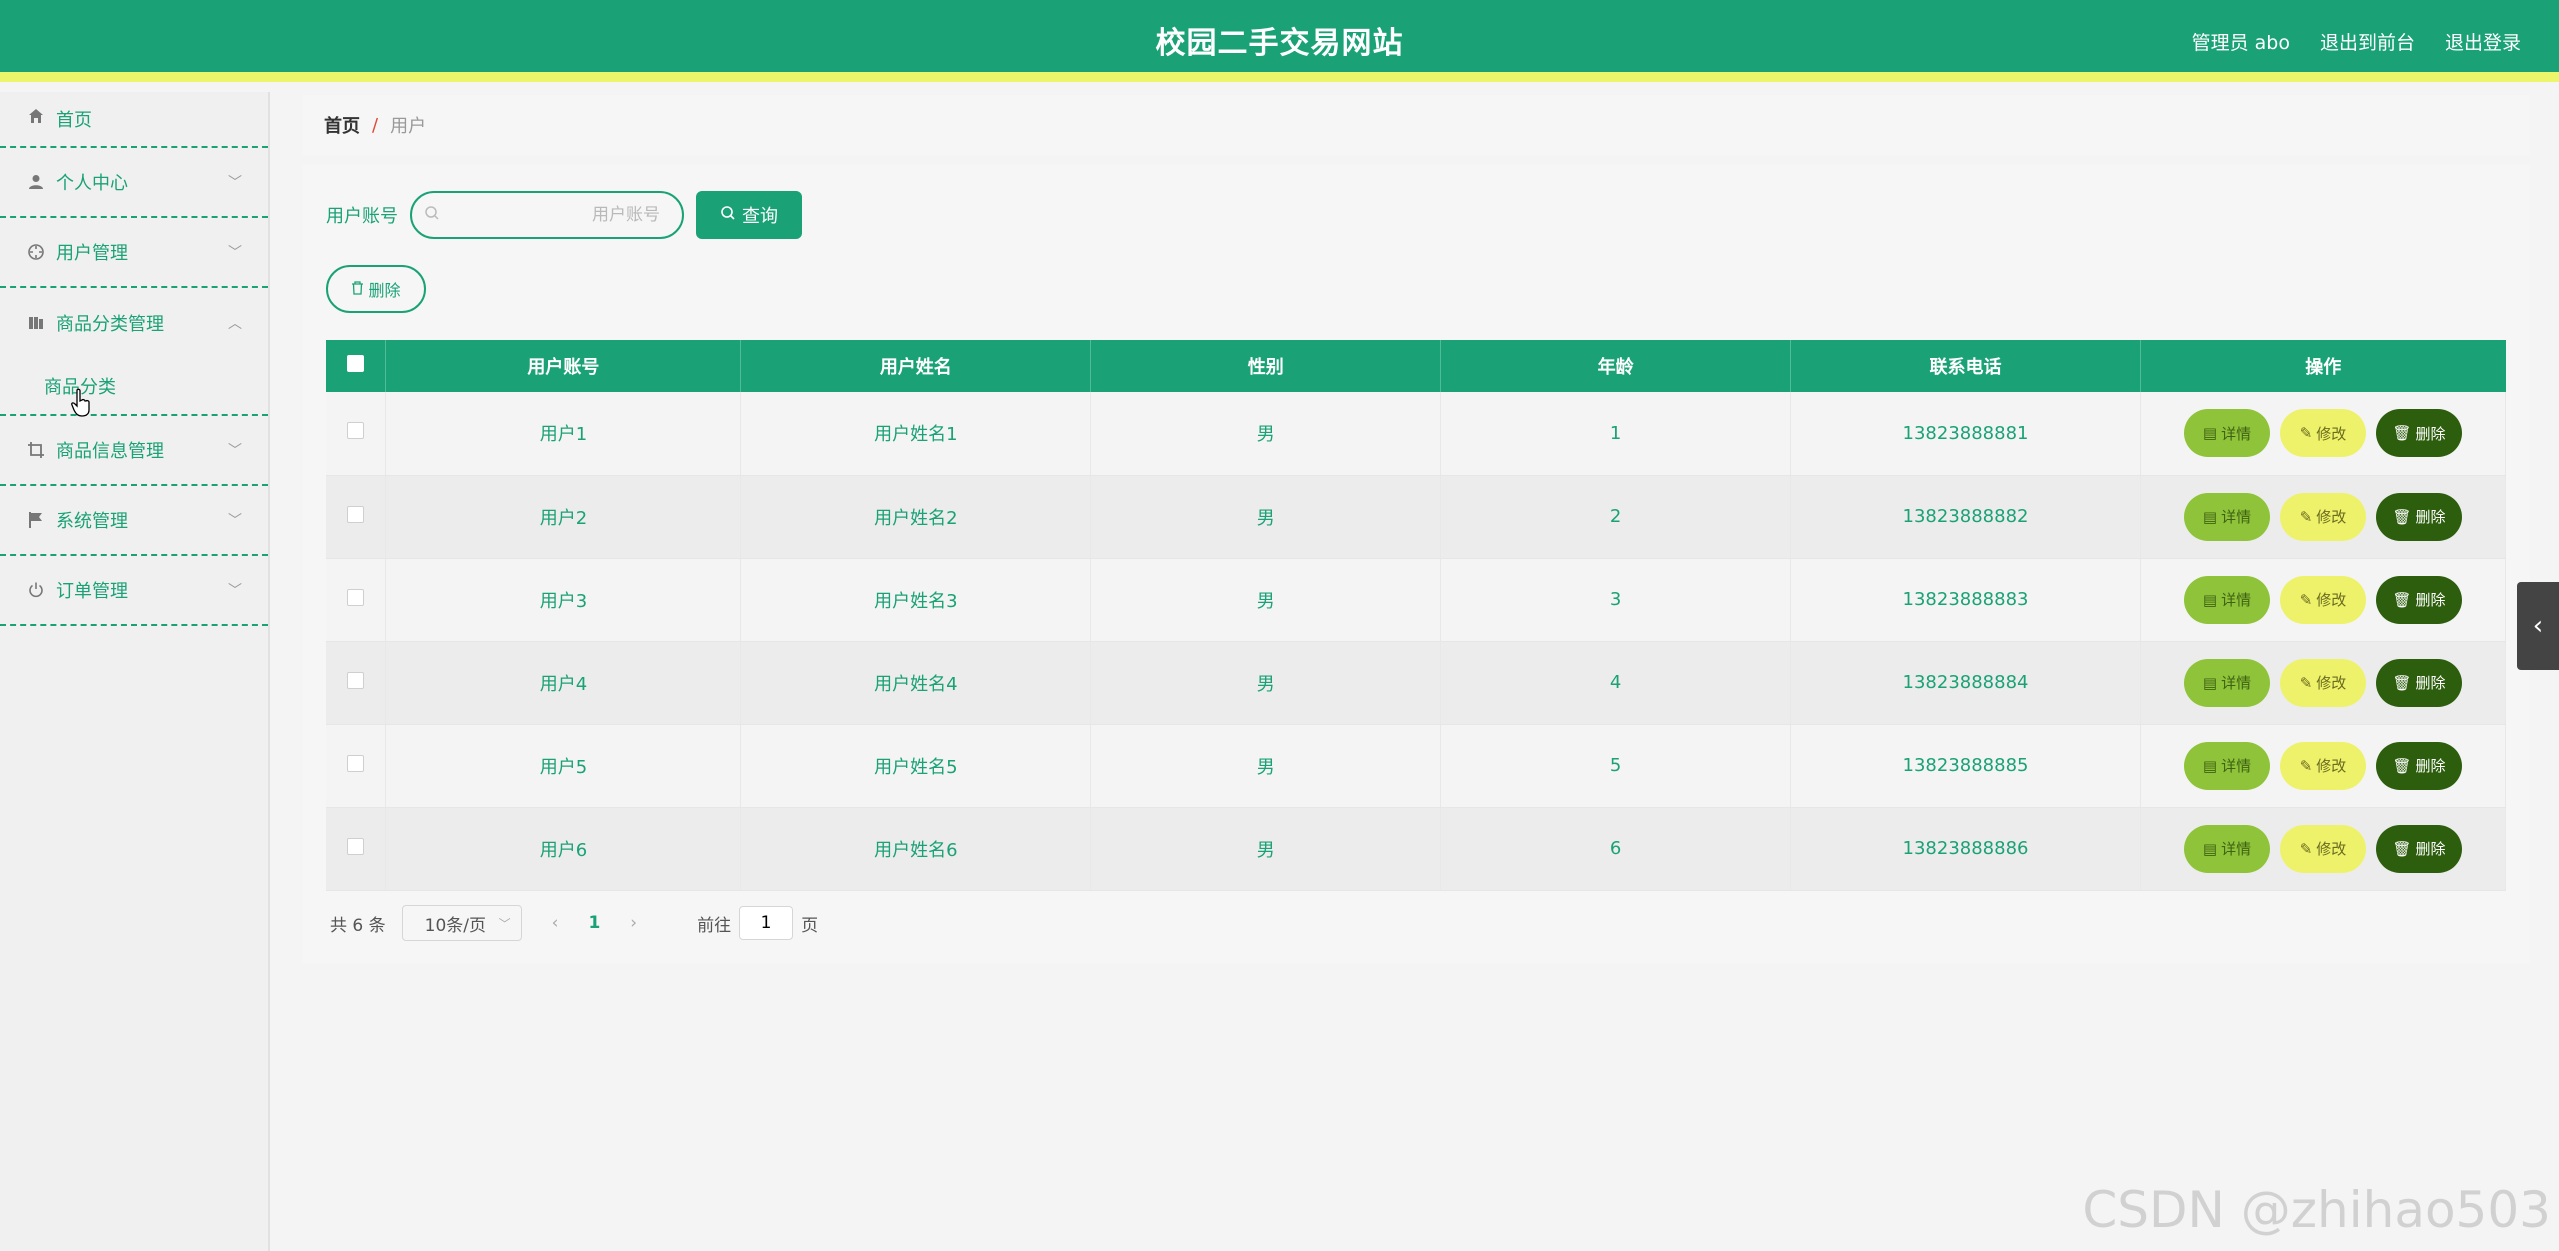 The image size is (2559, 1251). I want to click on cell-account: 用户3, so click(563, 600).